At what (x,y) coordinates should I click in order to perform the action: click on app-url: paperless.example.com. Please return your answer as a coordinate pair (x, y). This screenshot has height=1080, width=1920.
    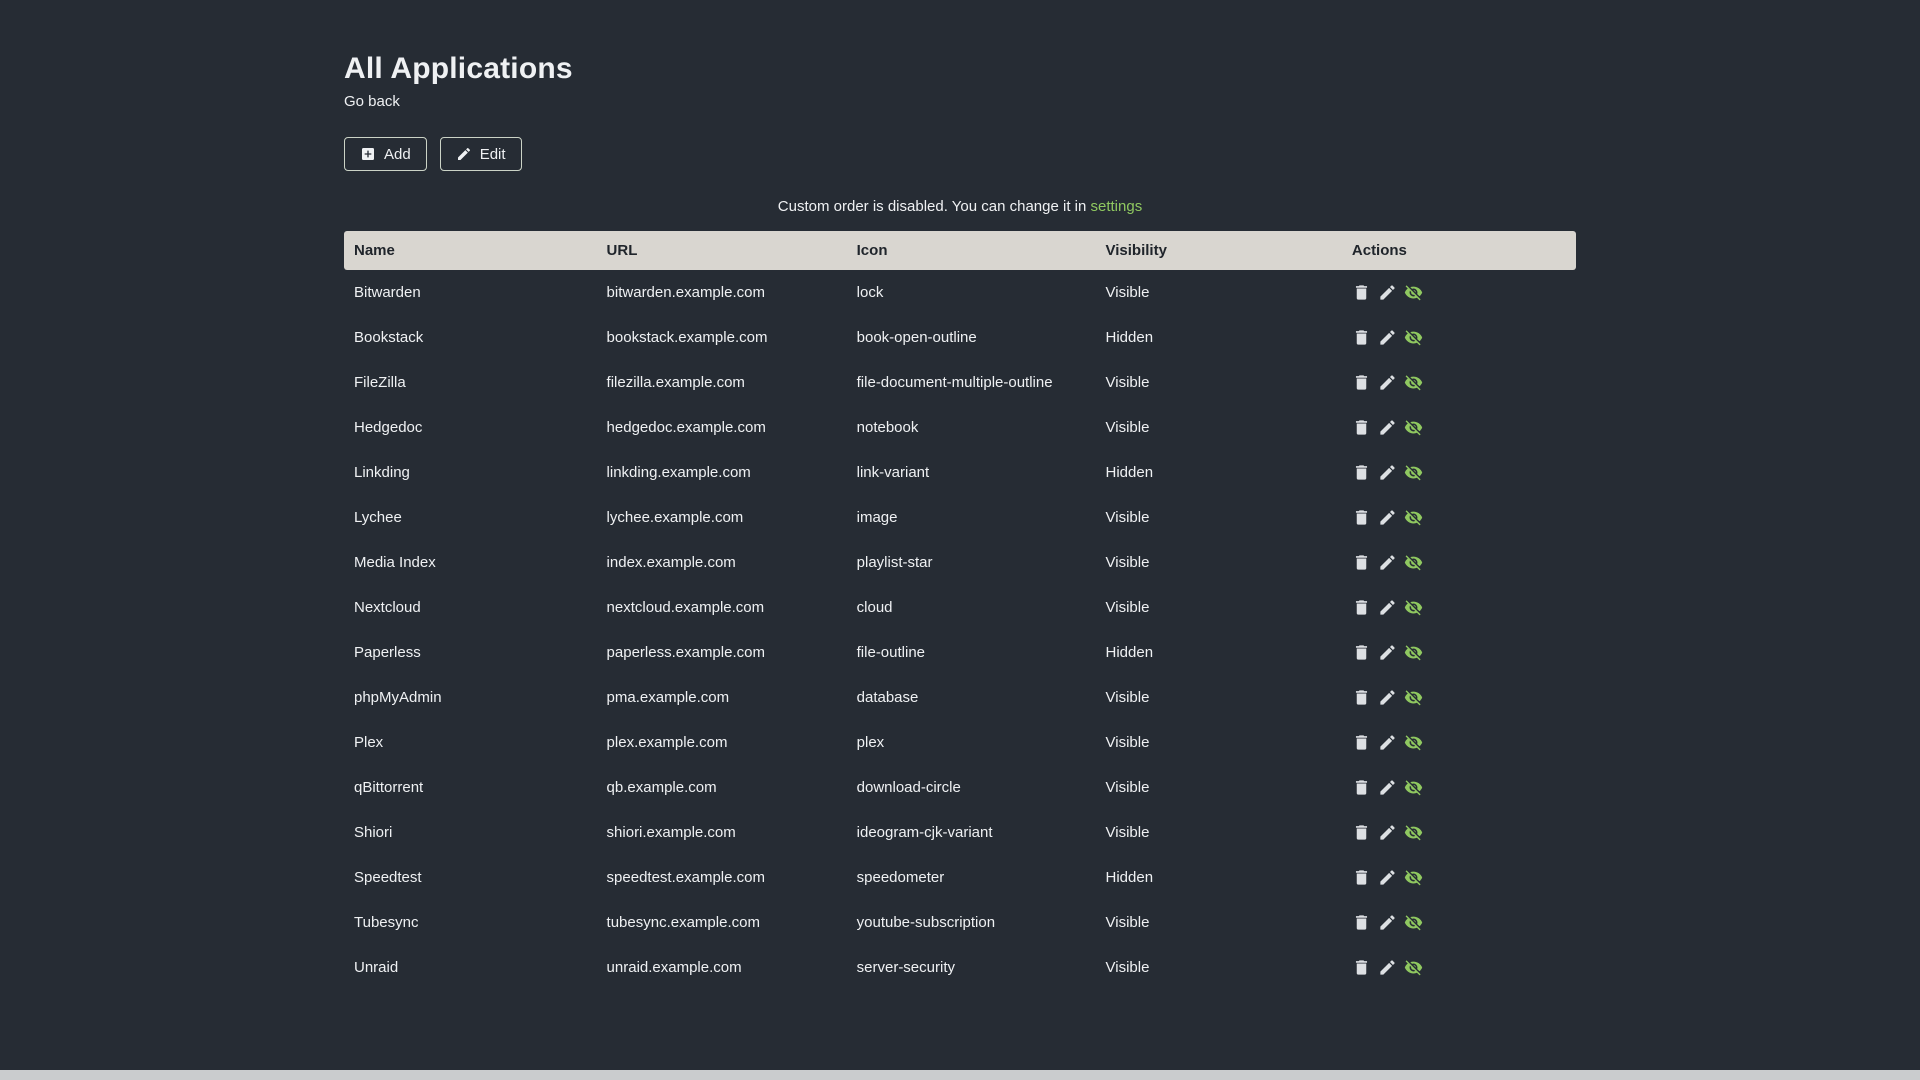
    Looking at the image, I should click on (685, 652).